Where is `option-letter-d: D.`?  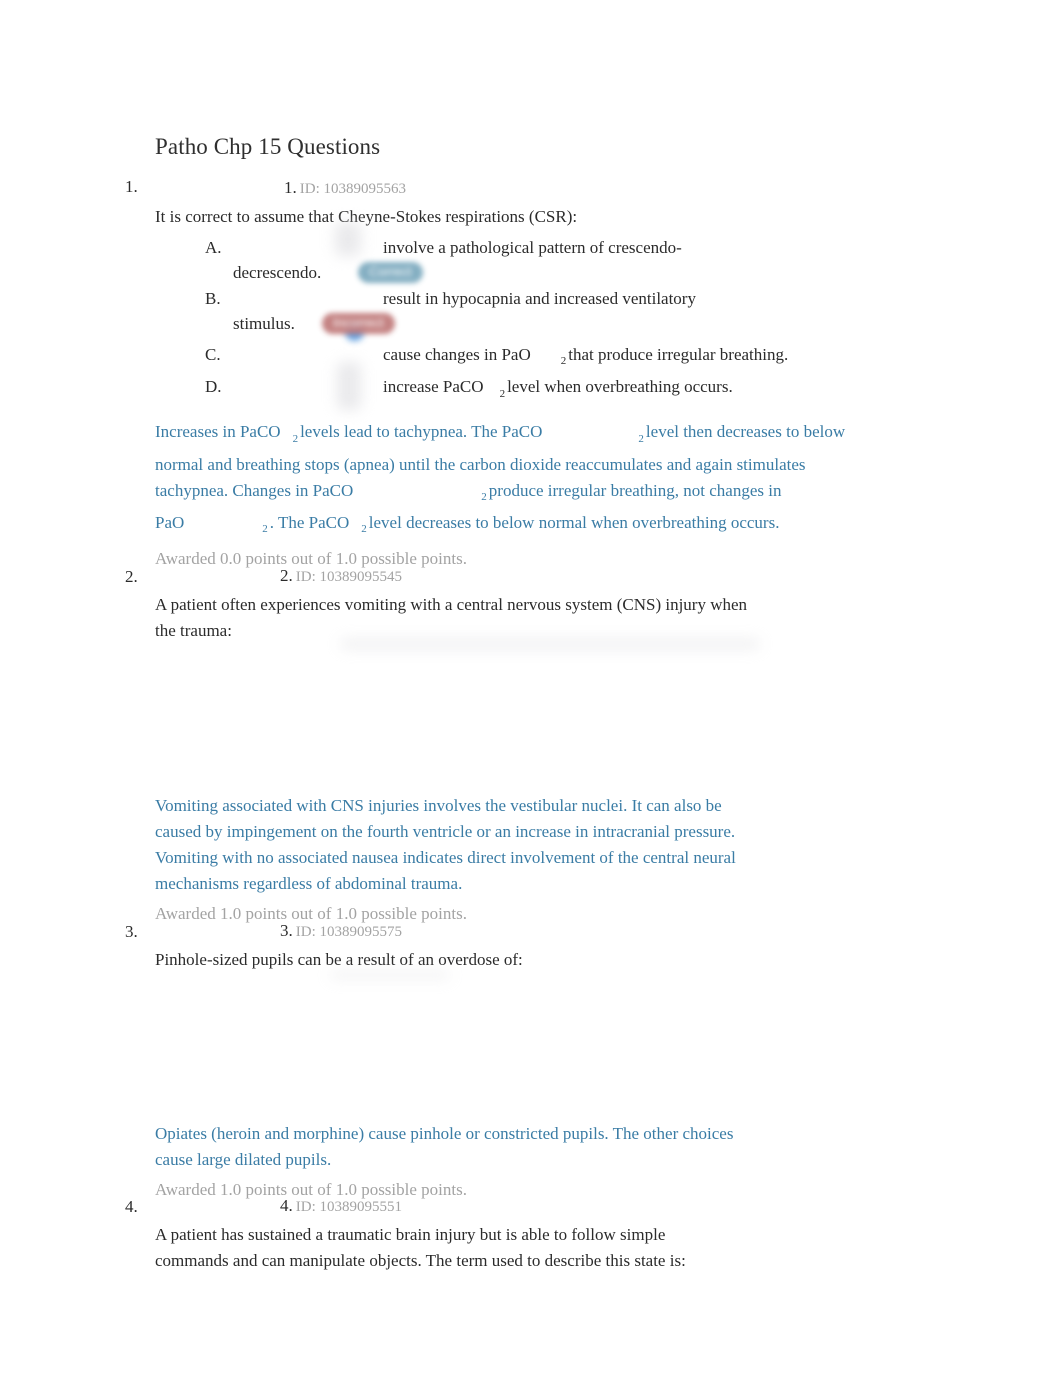
option-letter-d: D. is located at coordinates (213, 387).